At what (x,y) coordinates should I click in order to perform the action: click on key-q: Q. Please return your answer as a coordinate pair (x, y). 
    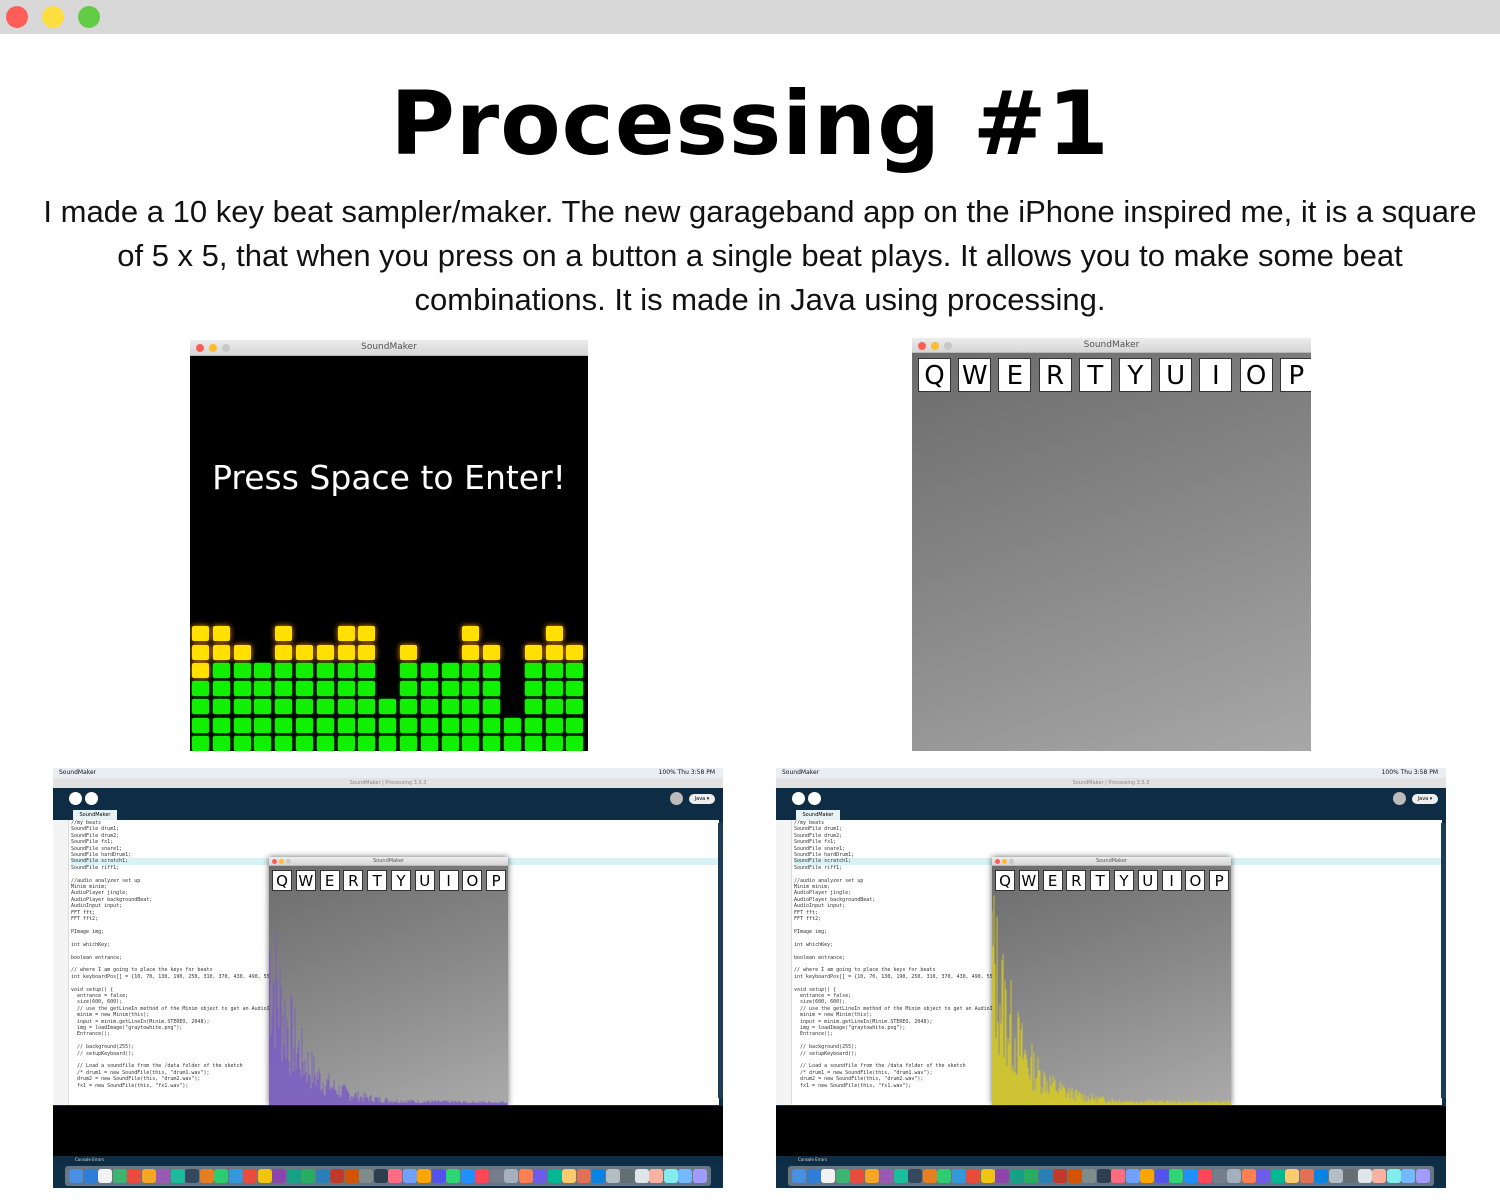
    Looking at the image, I should click on (934, 375).